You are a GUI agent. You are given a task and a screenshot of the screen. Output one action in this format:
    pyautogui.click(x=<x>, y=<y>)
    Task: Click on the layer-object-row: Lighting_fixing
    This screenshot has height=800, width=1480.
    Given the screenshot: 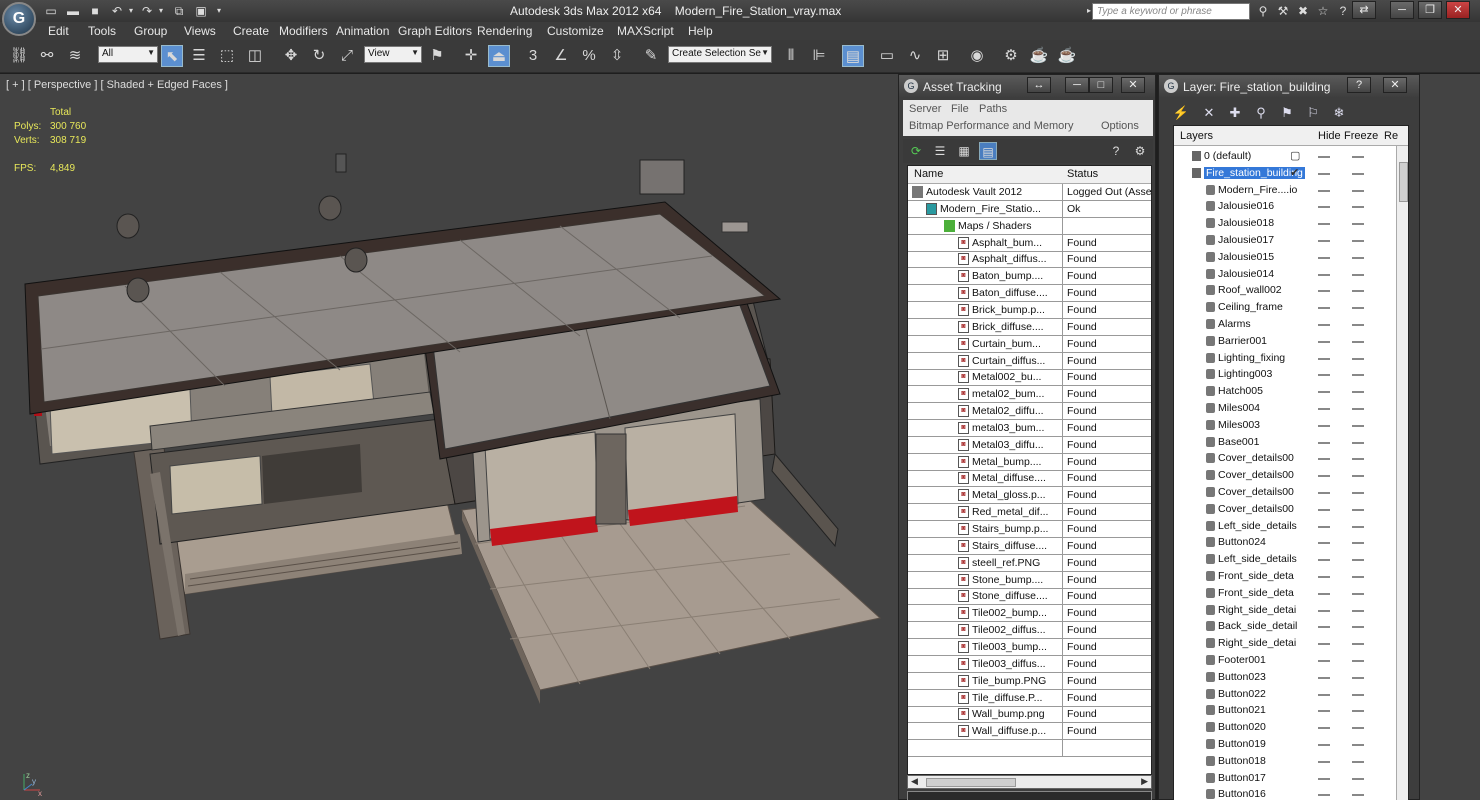 What is the action you would take?
    pyautogui.click(x=1285, y=358)
    